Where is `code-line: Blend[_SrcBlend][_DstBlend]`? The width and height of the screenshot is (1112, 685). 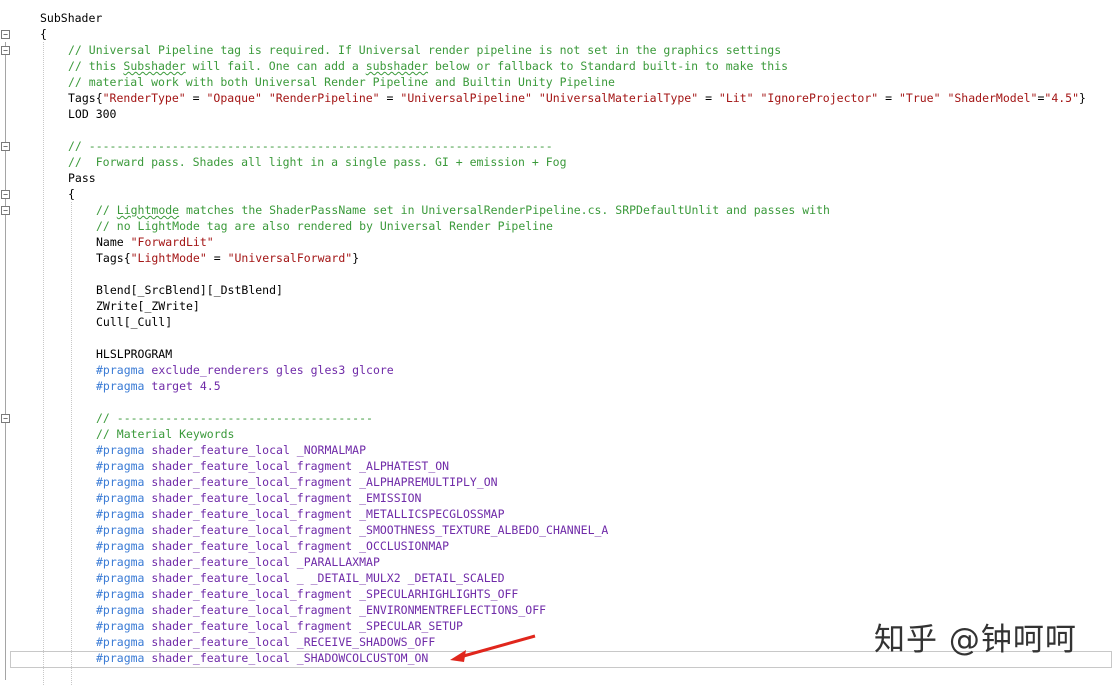
code-line: Blend[_SrcBlend][_DstBlend] is located at coordinates (189, 290).